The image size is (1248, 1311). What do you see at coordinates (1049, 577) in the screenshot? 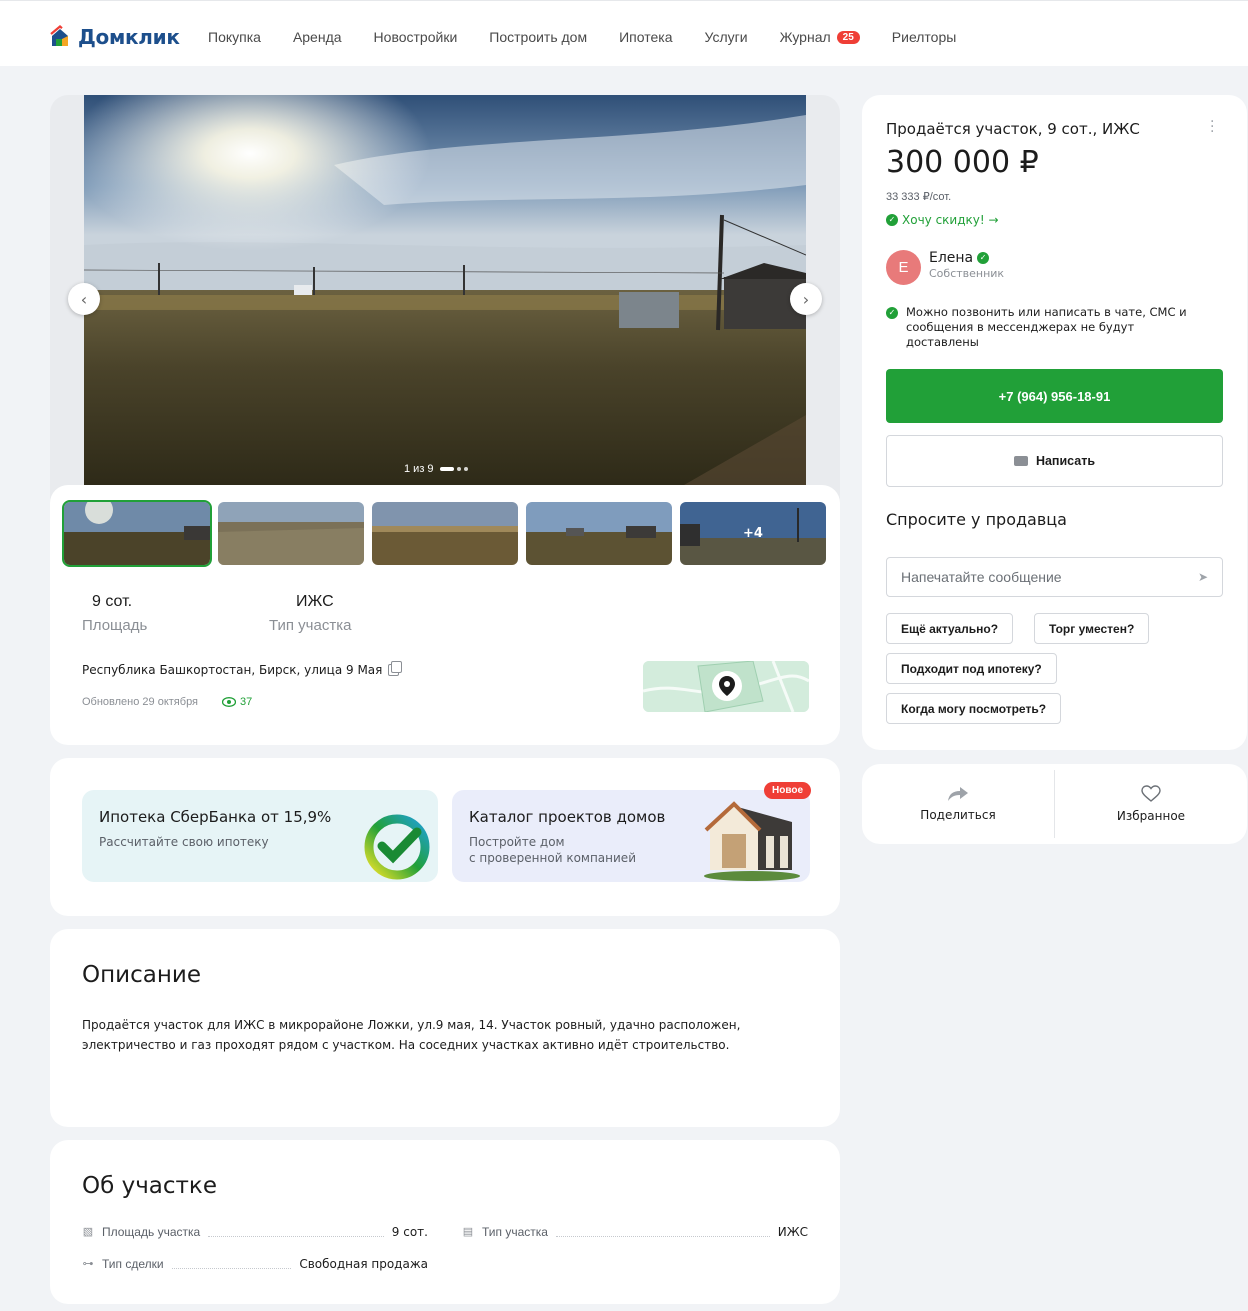
I see `message-input` at bounding box center [1049, 577].